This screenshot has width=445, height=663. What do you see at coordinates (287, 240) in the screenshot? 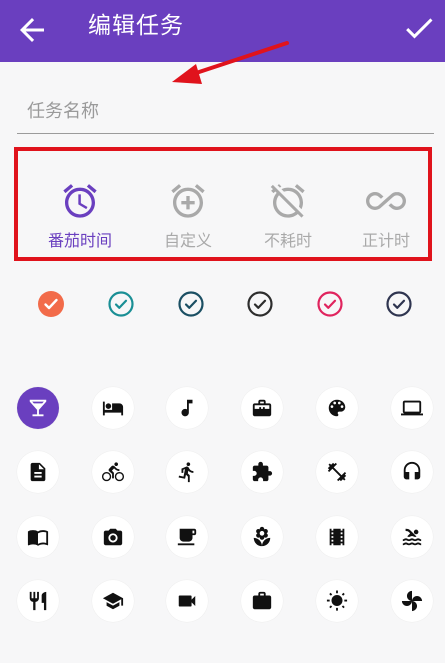
I see `mode-label: 不耗时` at bounding box center [287, 240].